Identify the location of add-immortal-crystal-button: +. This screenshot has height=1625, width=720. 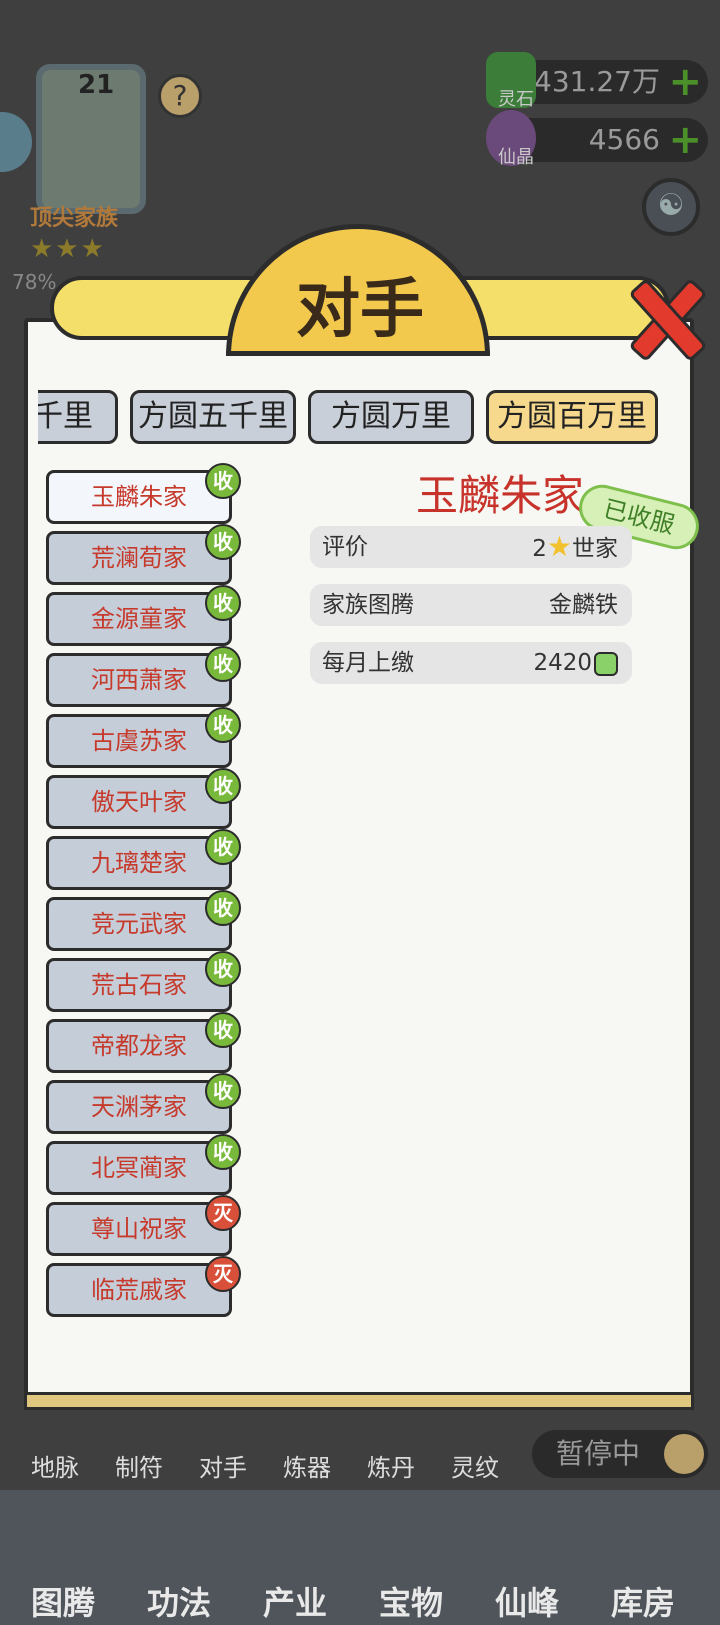
(685, 140).